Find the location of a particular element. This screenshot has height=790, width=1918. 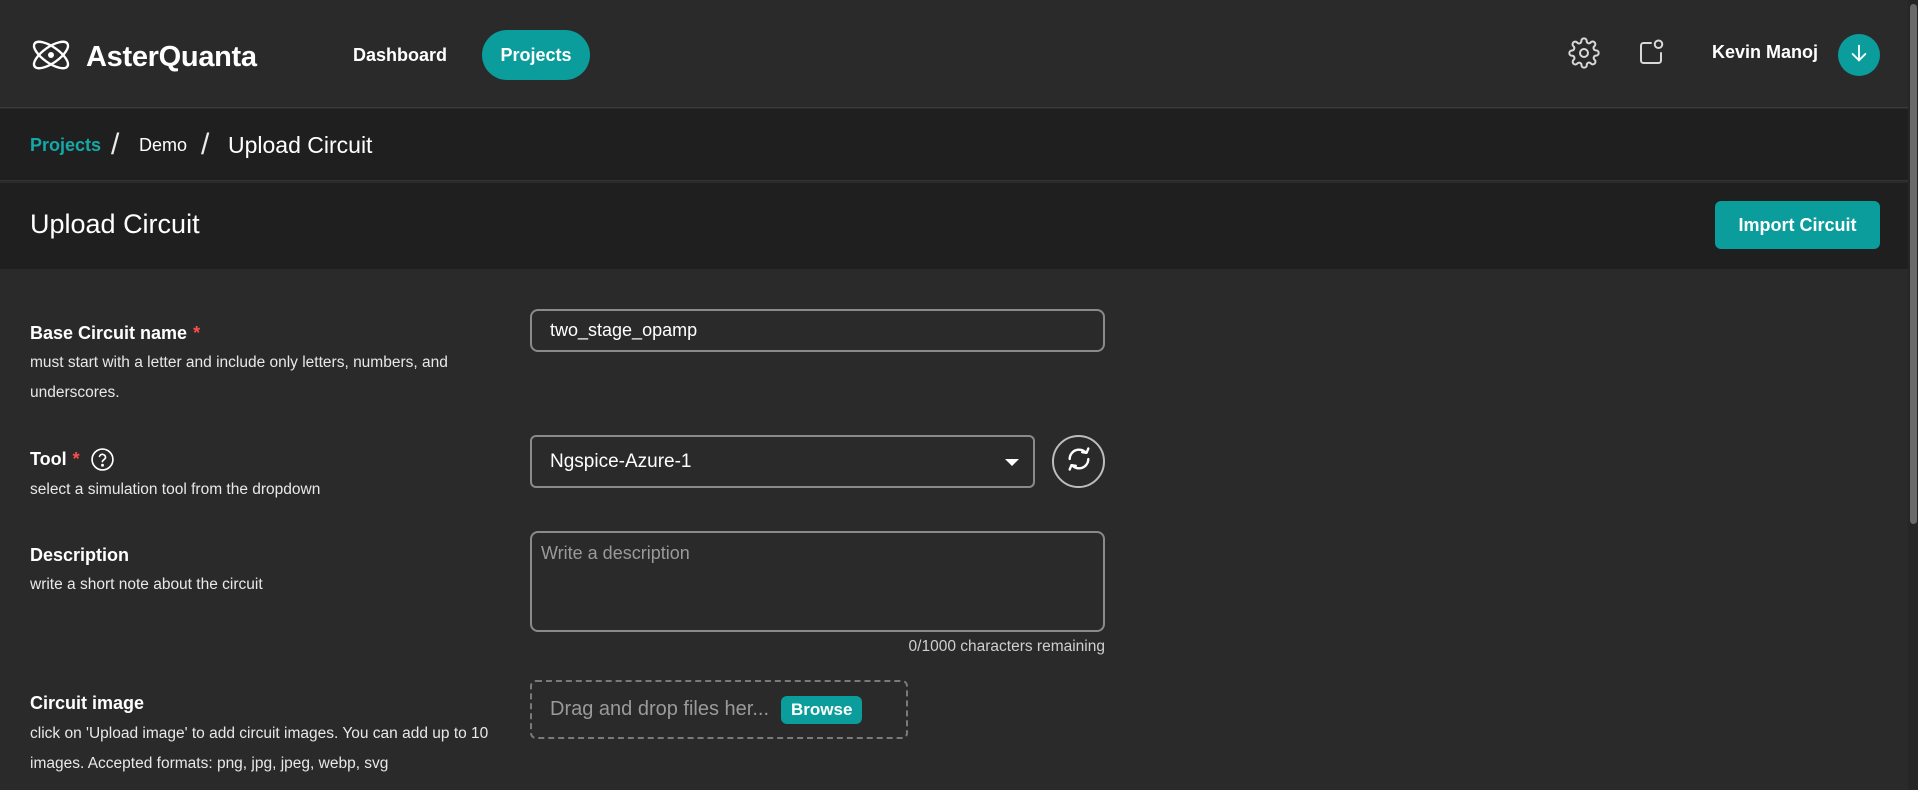

logo: AsterQuanta is located at coordinates (142, 57).